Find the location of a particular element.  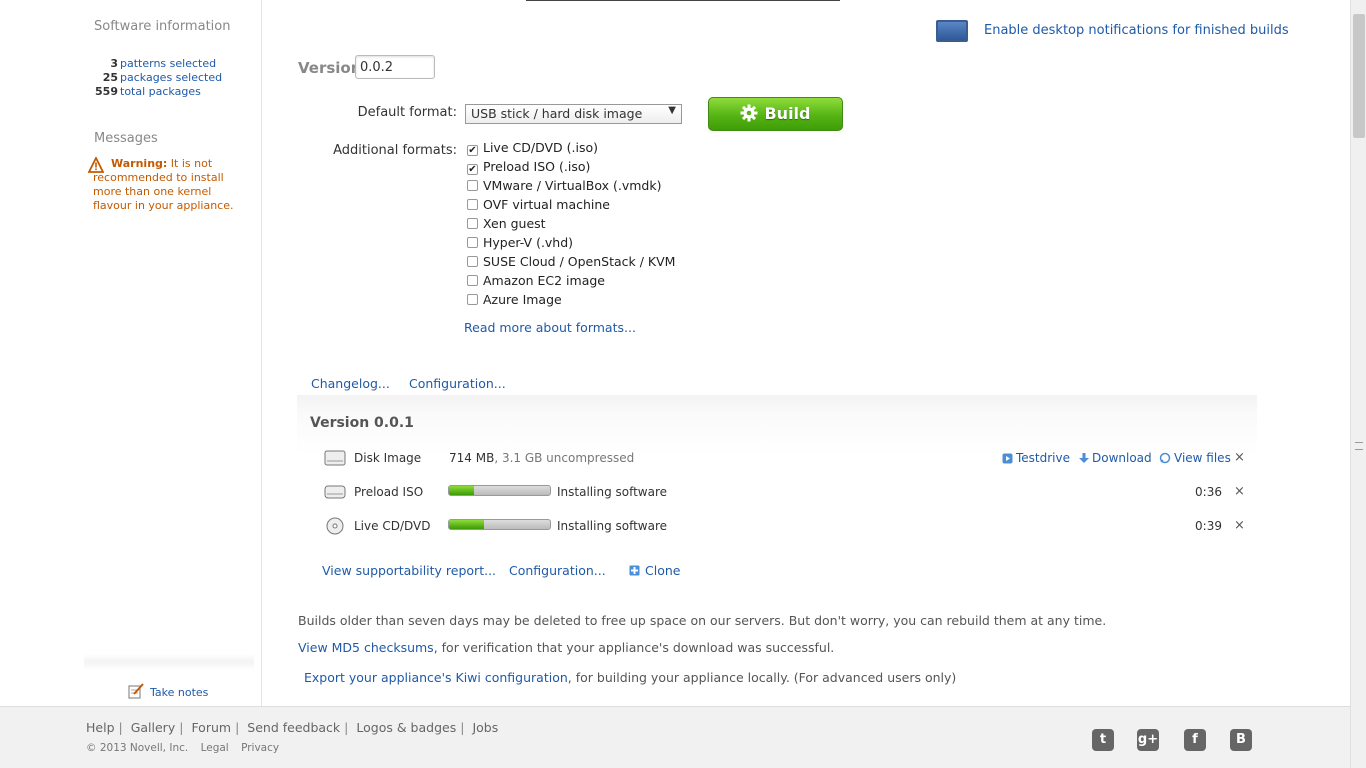

build-progress-bar is located at coordinates (499, 490).